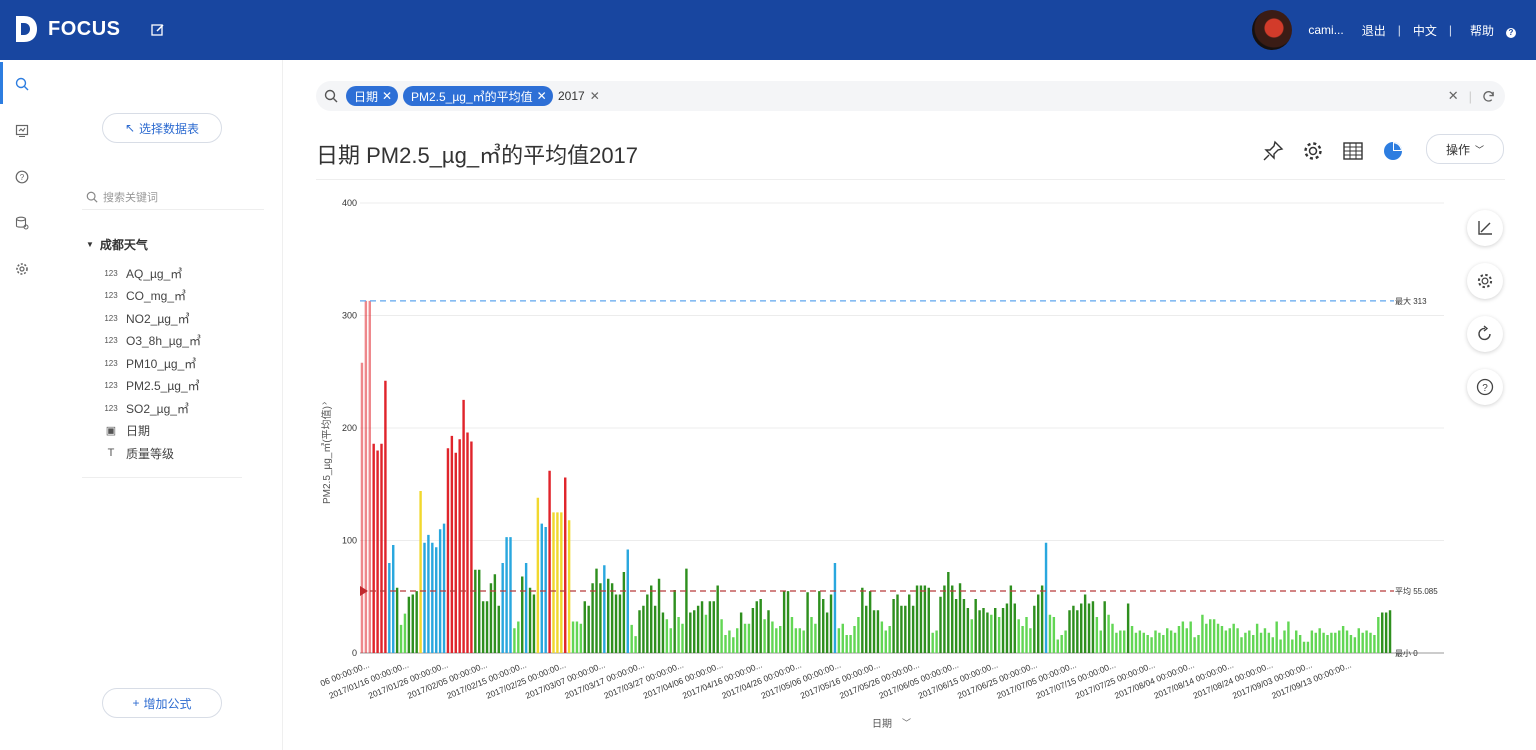 This screenshot has height=750, width=1536. I want to click on query-chip-pm25: PM2.5_µg_㎥的平均值 ✕, so click(478, 96).